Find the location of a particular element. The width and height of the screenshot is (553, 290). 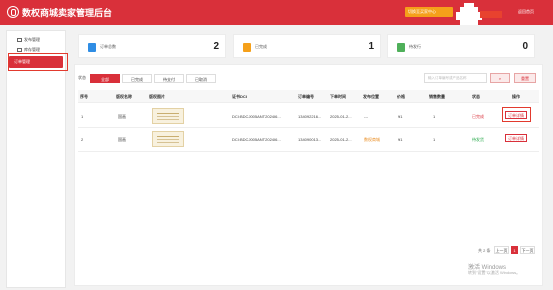

col-dci: 证书DCI is located at coordinates (239, 96).